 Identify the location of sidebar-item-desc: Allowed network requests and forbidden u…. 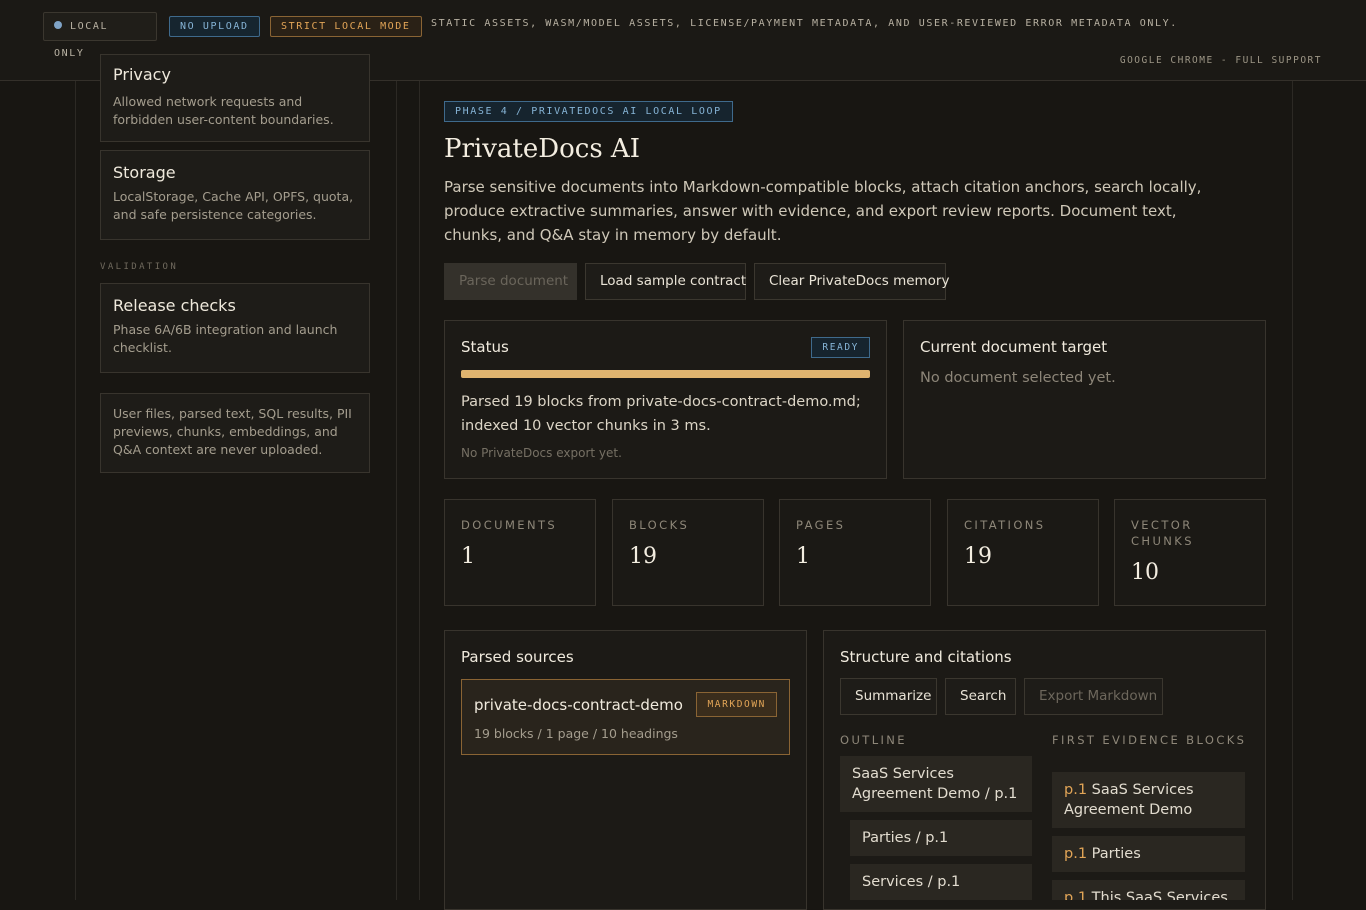
(223, 110).